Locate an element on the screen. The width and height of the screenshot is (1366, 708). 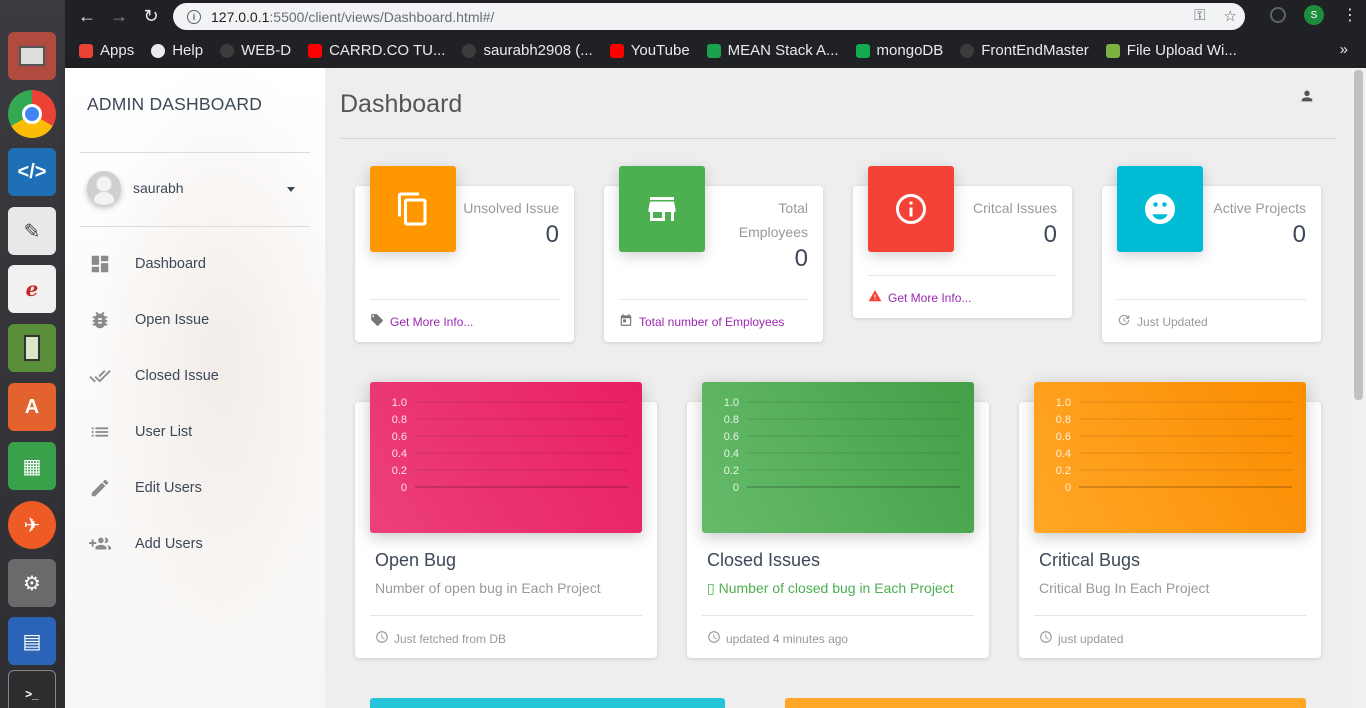
sidebar-item-label: User List is located at coordinates (164, 432).